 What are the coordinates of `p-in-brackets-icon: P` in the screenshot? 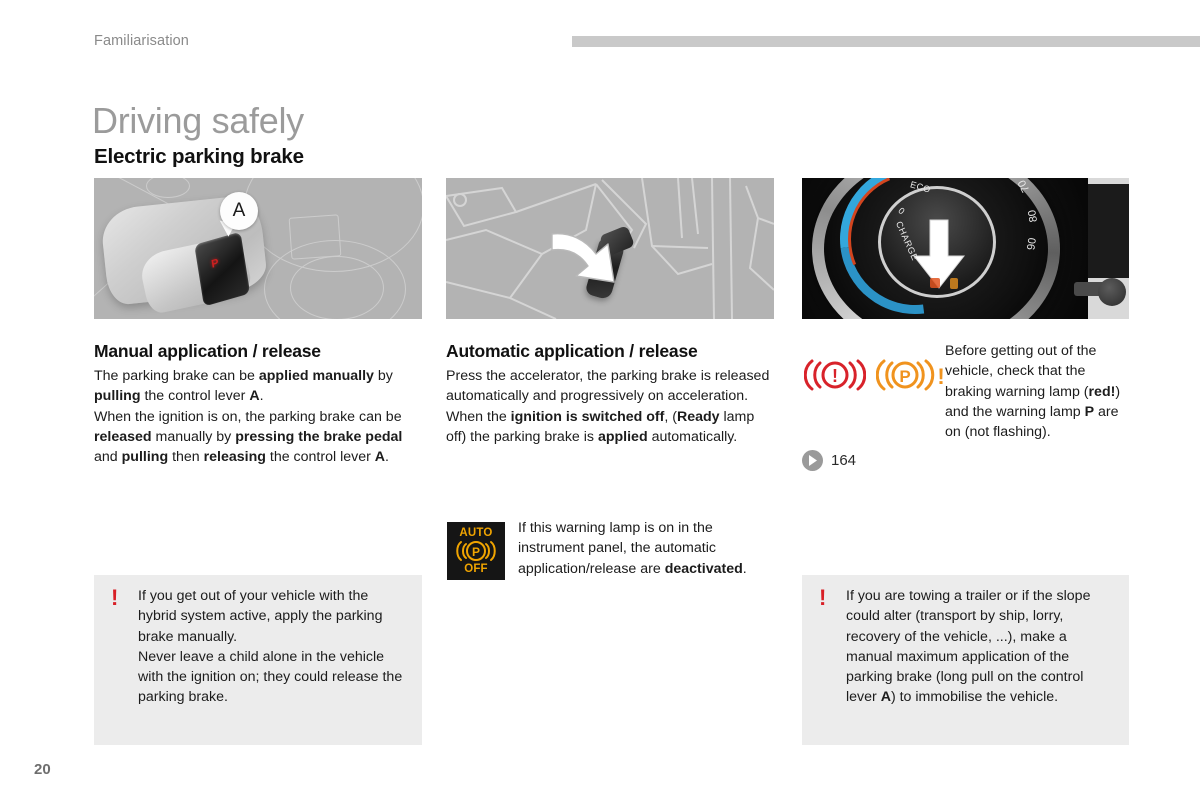 It's located at (476, 551).